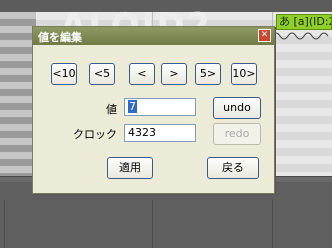 This screenshot has width=332, height=248. What do you see at coordinates (264, 35) in the screenshot?
I see `close-icon: ✕` at bounding box center [264, 35].